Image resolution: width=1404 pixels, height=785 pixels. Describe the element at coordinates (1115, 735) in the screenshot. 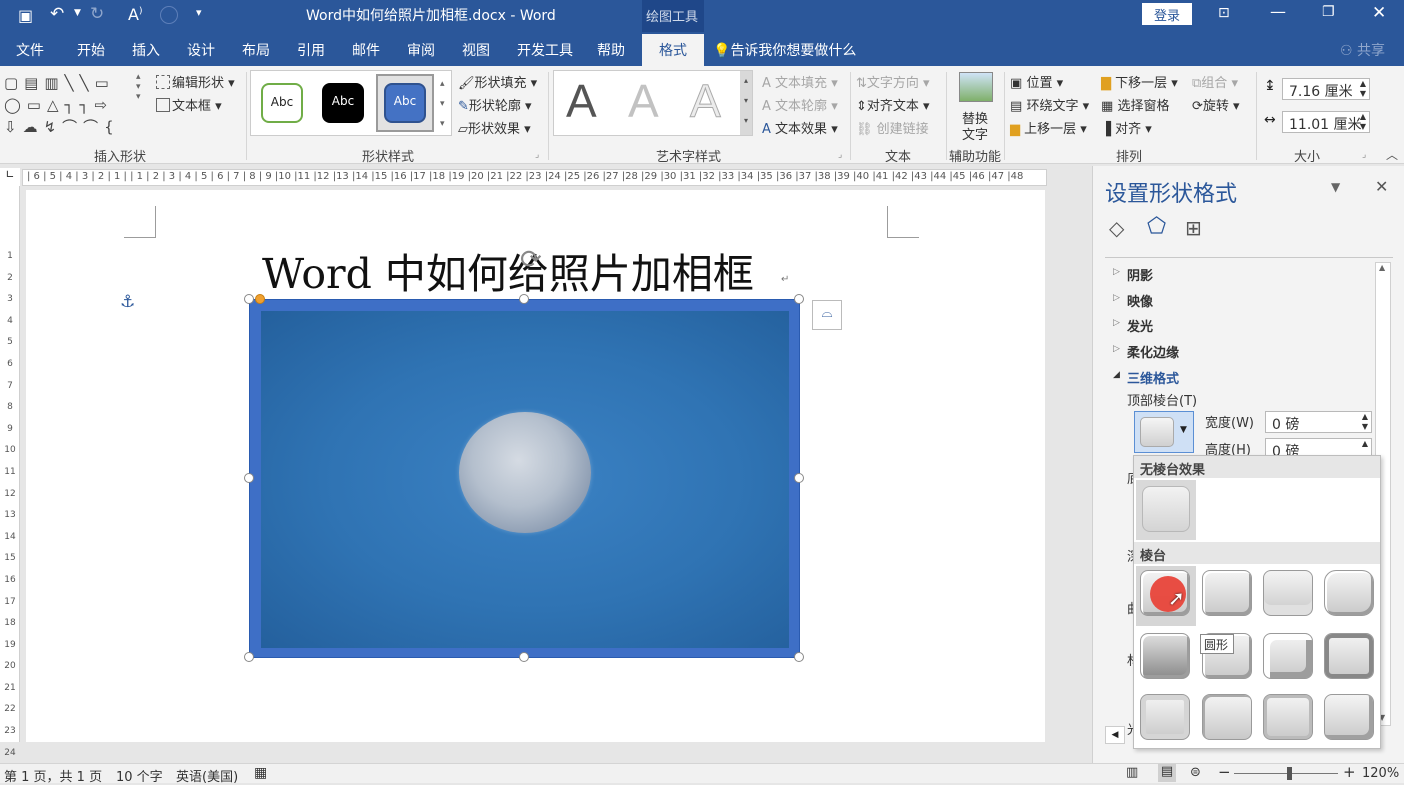

I see `scroll-left-icon: ◀` at that location.